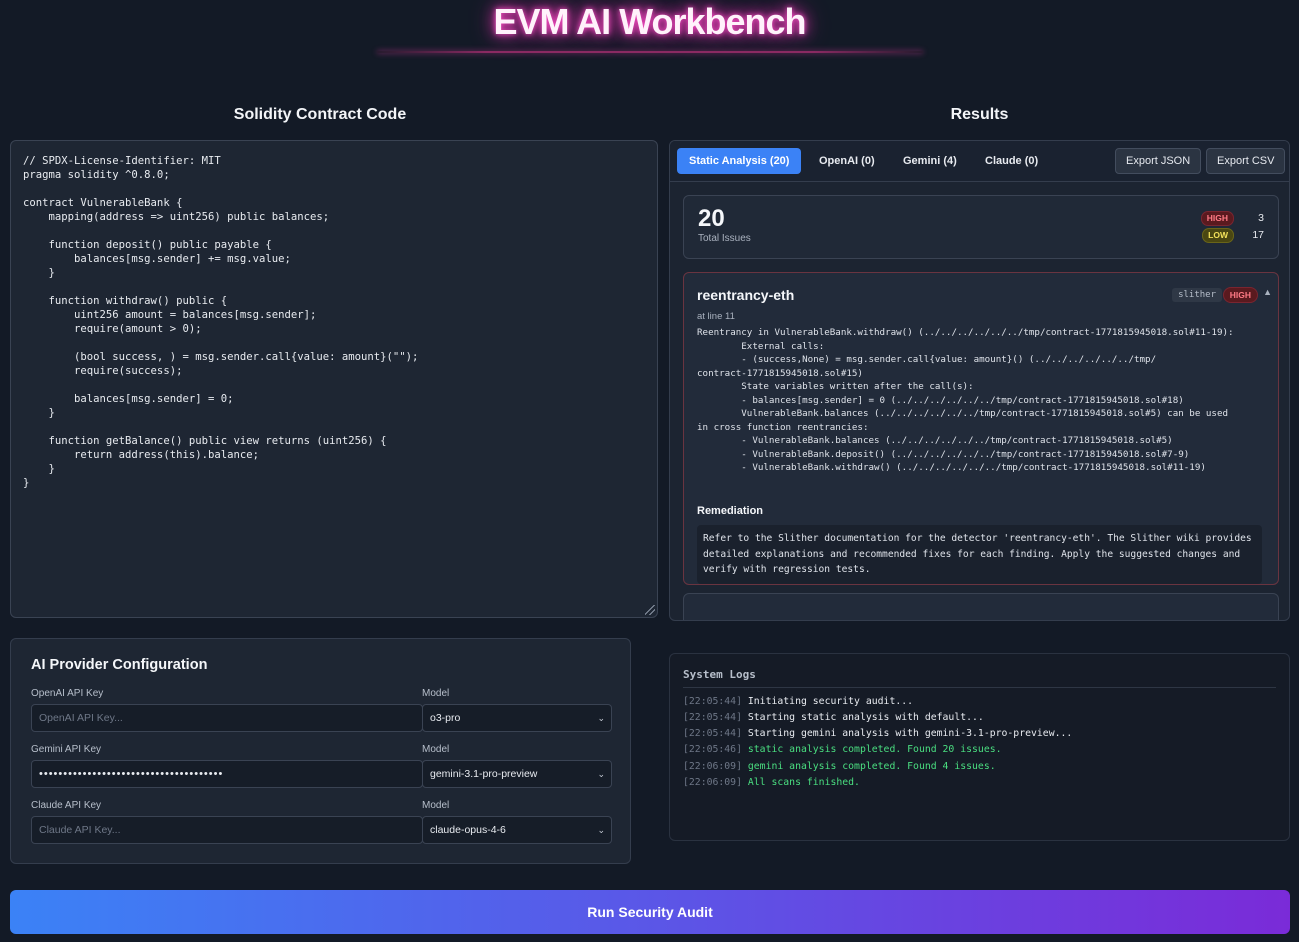 The image size is (1299, 942). Describe the element at coordinates (66, 805) in the screenshot. I see `claude-key-label: Claude API Key` at that location.